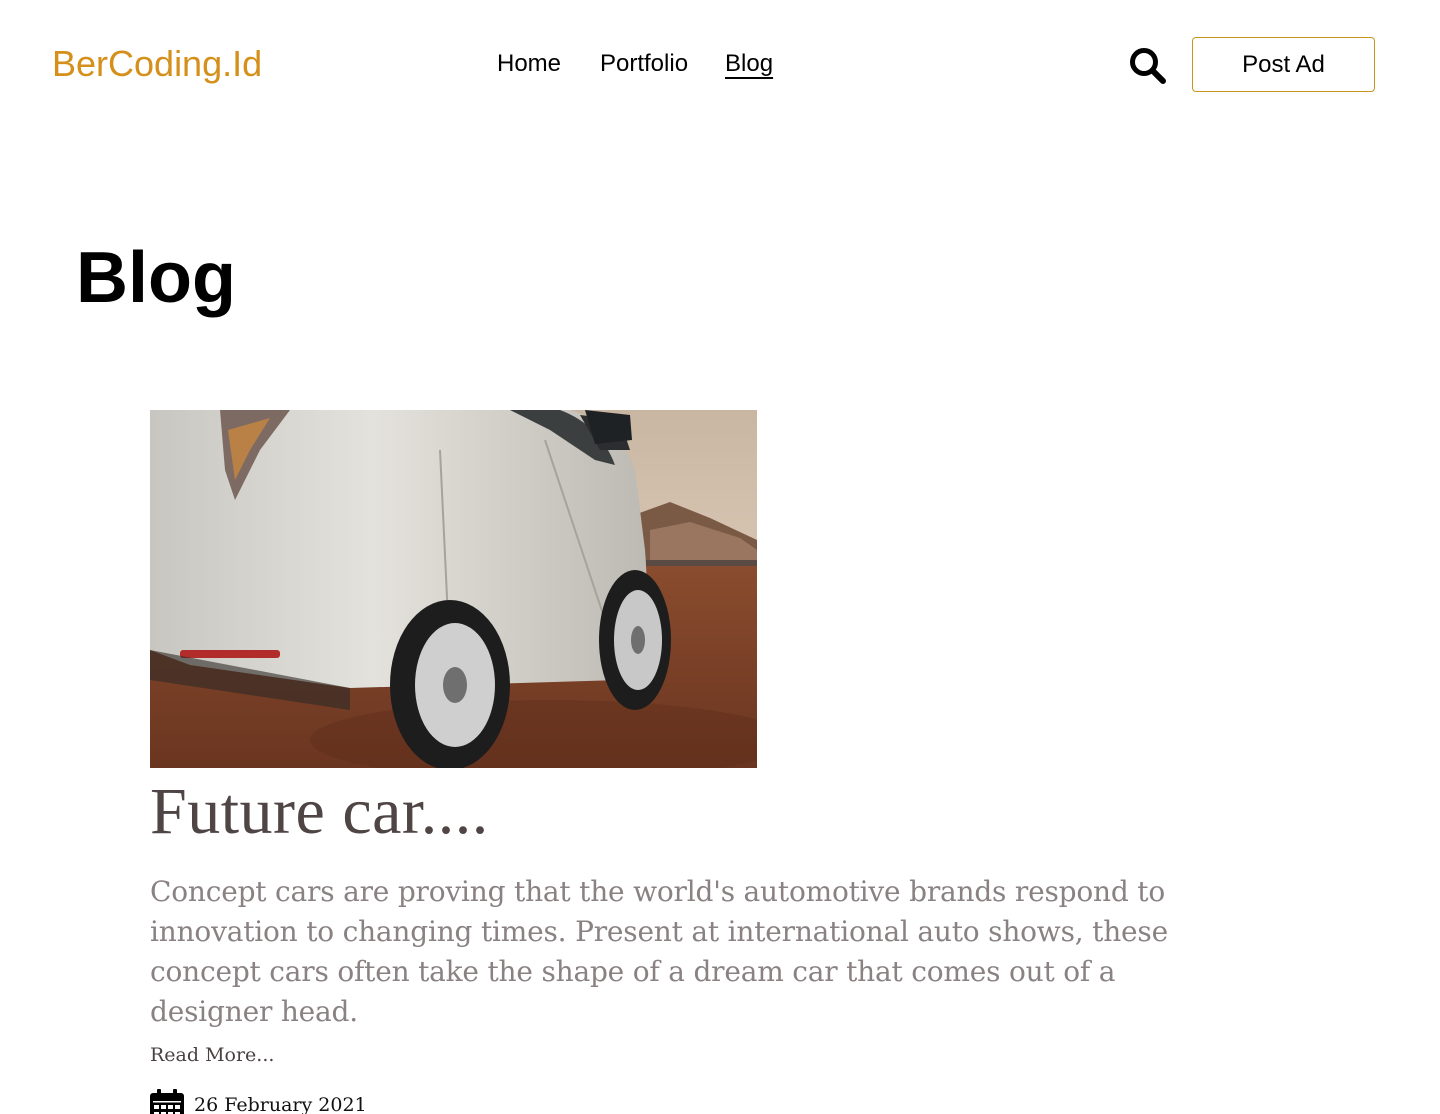 This screenshot has height=1114, width=1440. I want to click on post-image, so click(453, 589).